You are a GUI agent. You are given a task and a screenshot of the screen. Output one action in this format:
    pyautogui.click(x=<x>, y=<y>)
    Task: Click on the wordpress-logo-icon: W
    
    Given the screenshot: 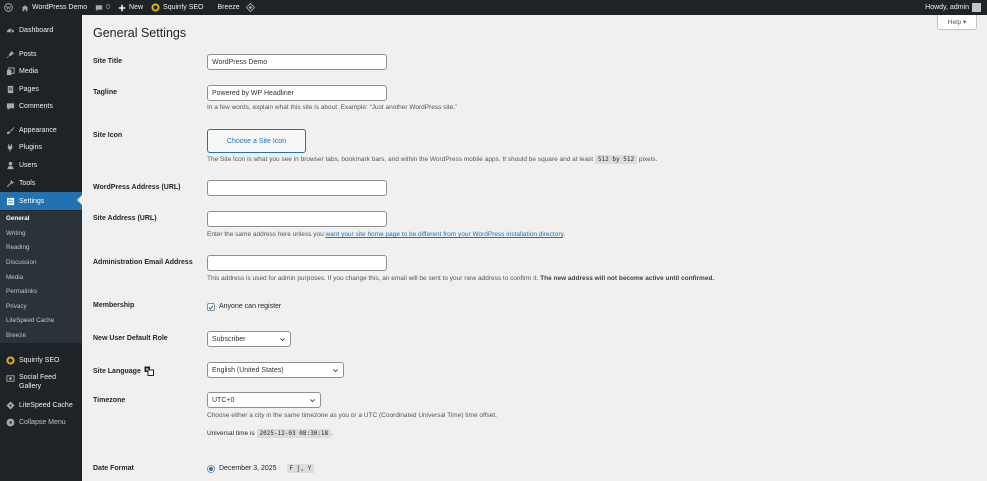 What is the action you would take?
    pyautogui.click(x=8, y=7)
    